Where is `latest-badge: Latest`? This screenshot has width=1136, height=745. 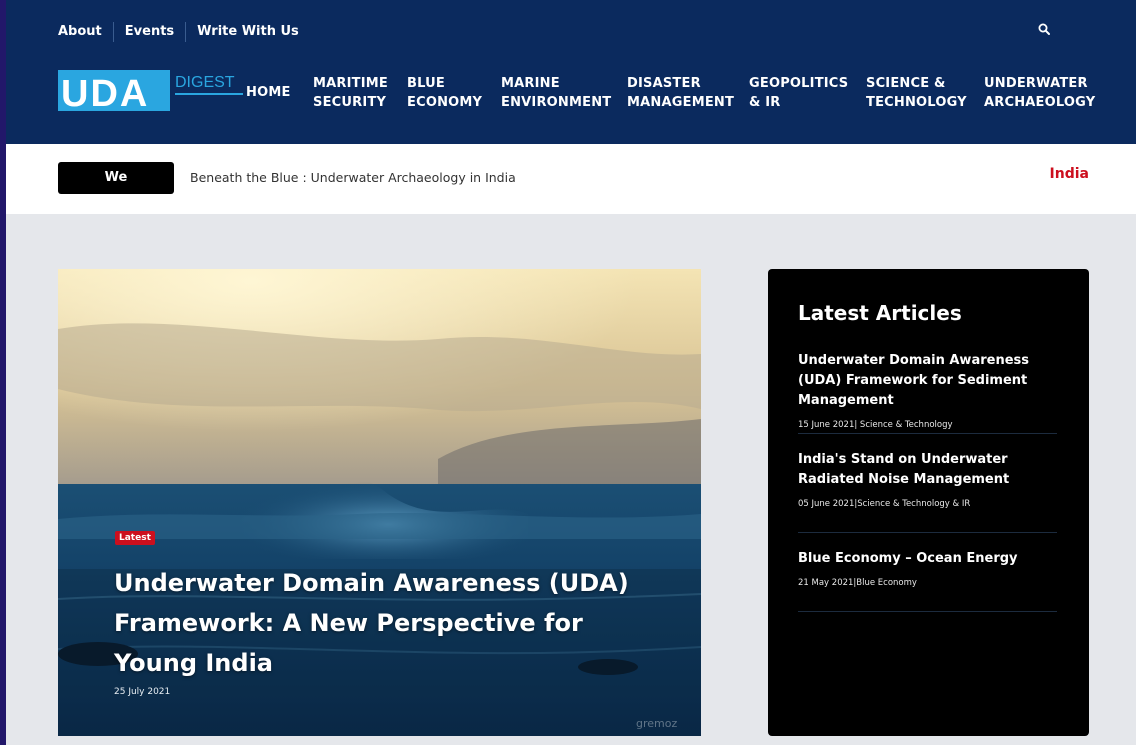
latest-badge: Latest is located at coordinates (135, 538).